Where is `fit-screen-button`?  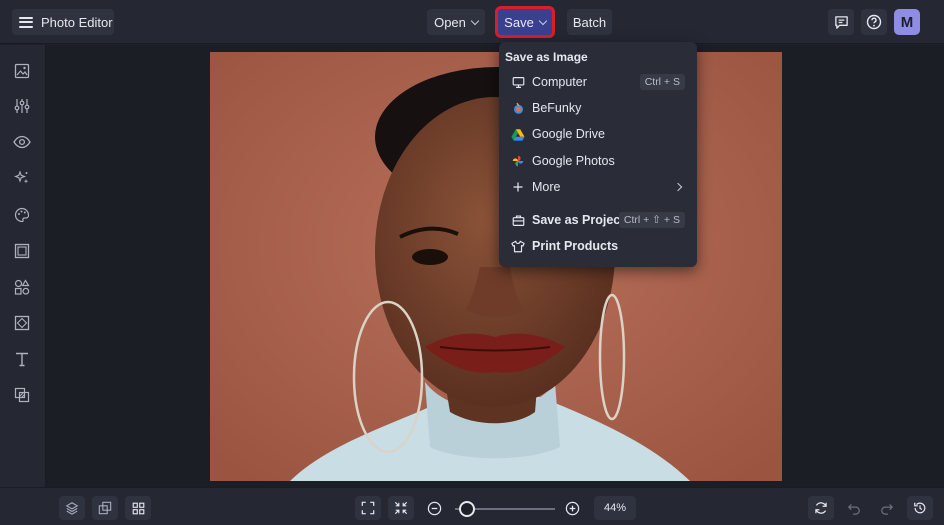
fit-screen-button is located at coordinates (368, 508).